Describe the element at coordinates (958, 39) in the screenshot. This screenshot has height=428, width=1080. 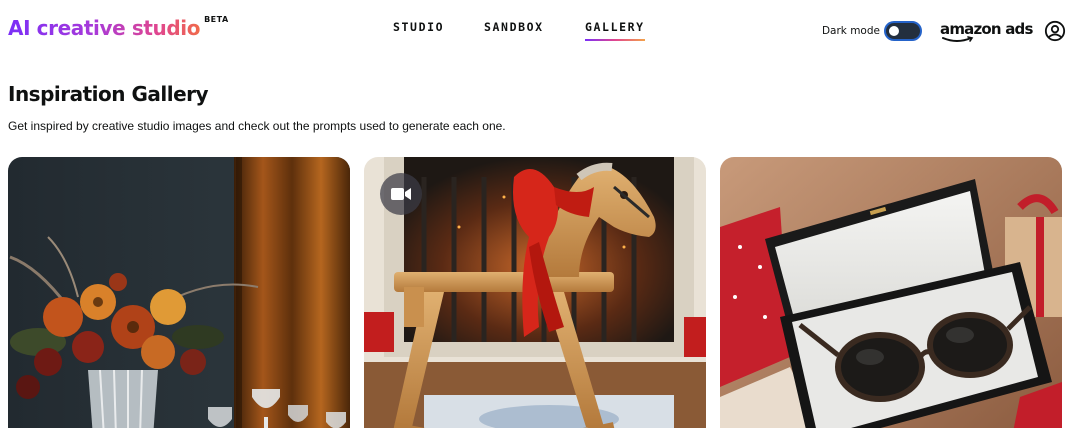
I see `amazon-smile-icon` at that location.